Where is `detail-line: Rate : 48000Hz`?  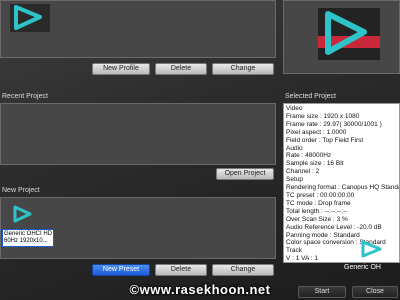 detail-line: Rate : 48000Hz is located at coordinates (309, 156).